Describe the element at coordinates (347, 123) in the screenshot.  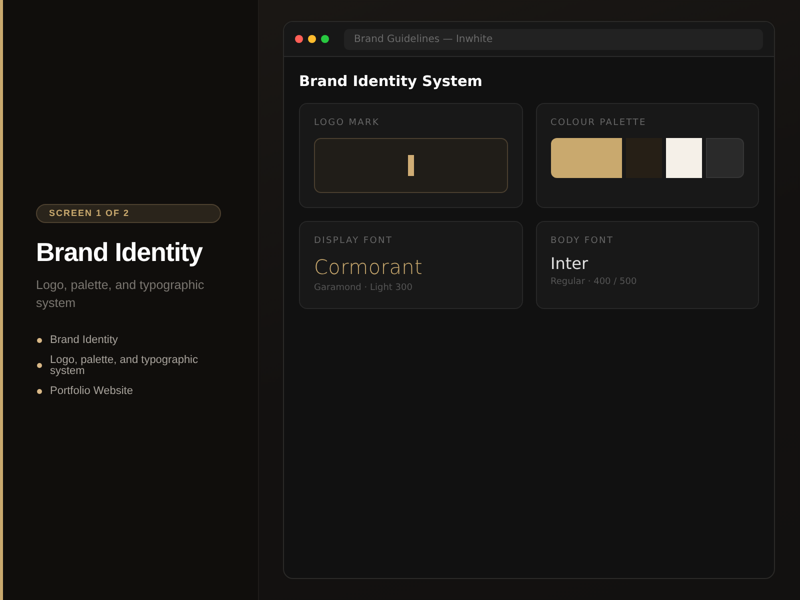
I see `card-label: LOGO MARK` at that location.